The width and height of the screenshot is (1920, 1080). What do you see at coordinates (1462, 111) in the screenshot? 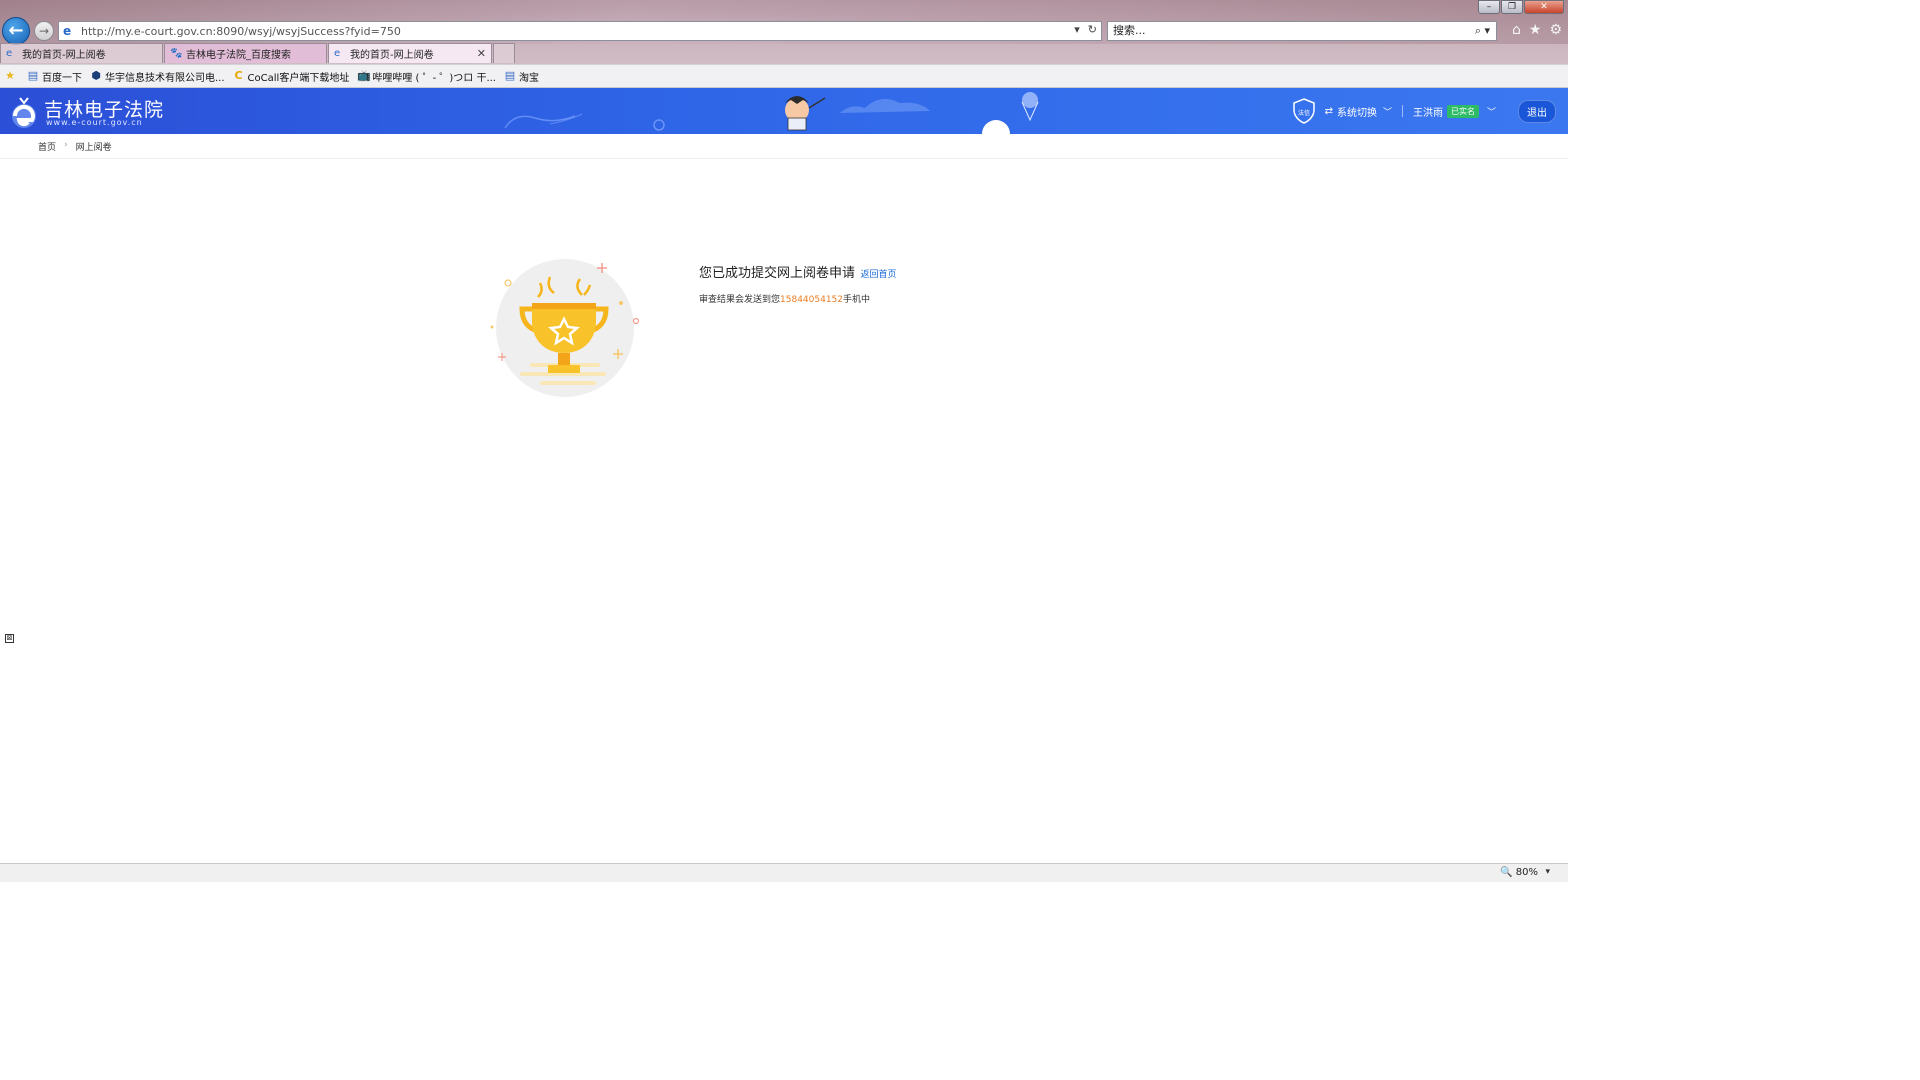
I see `verified-badge: 已实名` at bounding box center [1462, 111].